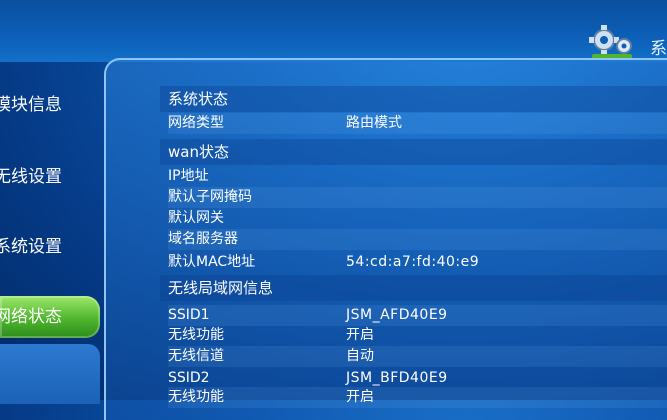 This screenshot has height=420, width=667. Describe the element at coordinates (417, 335) in the screenshot. I see `row-wireless-function-1: 无线功能 开启` at that location.